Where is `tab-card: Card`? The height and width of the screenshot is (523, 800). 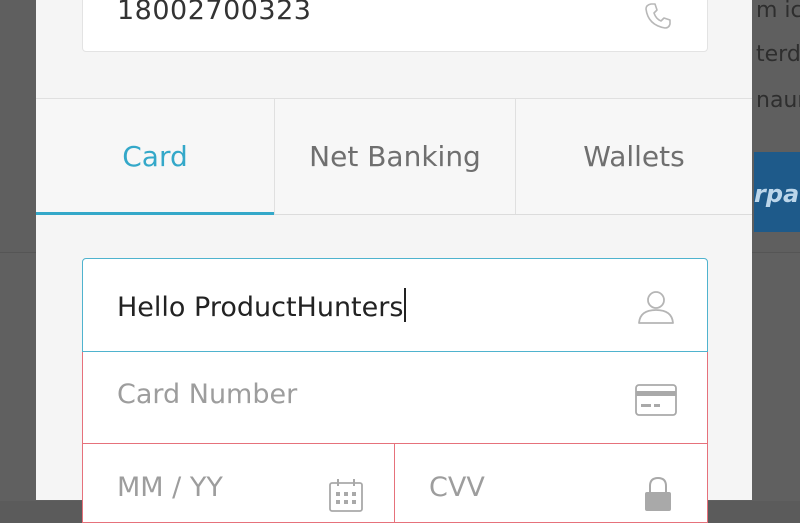
tab-card: Card is located at coordinates (155, 157).